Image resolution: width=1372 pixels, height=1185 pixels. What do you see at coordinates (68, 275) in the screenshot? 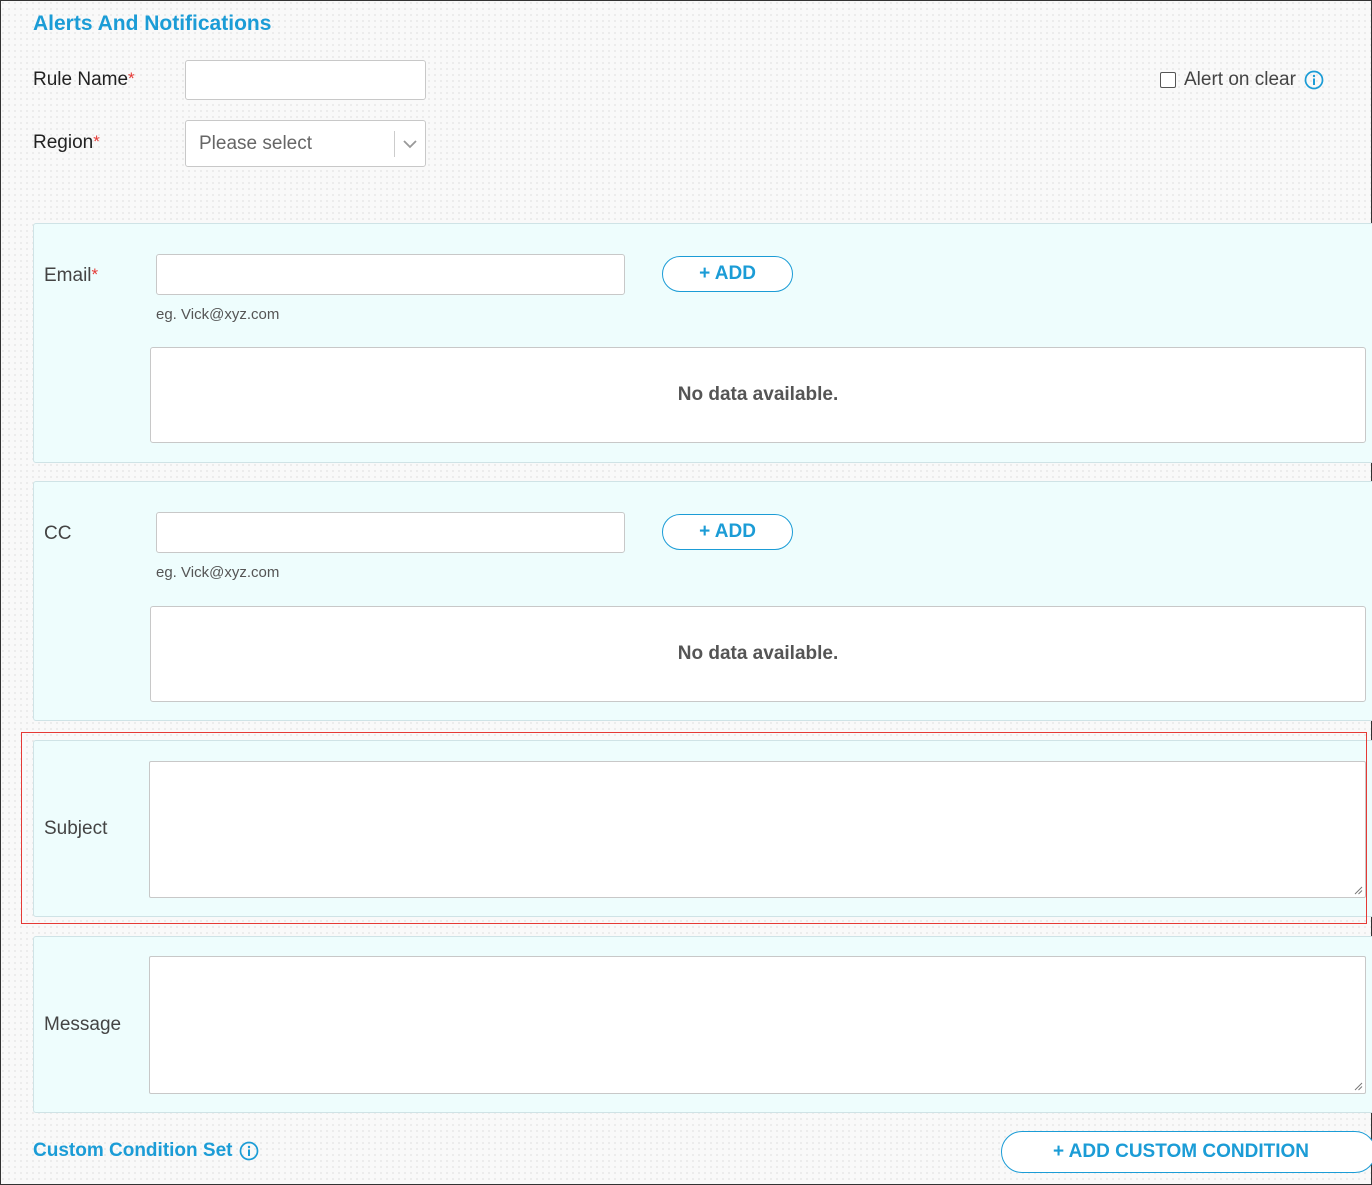
I see `email-label-text: Email` at bounding box center [68, 275].